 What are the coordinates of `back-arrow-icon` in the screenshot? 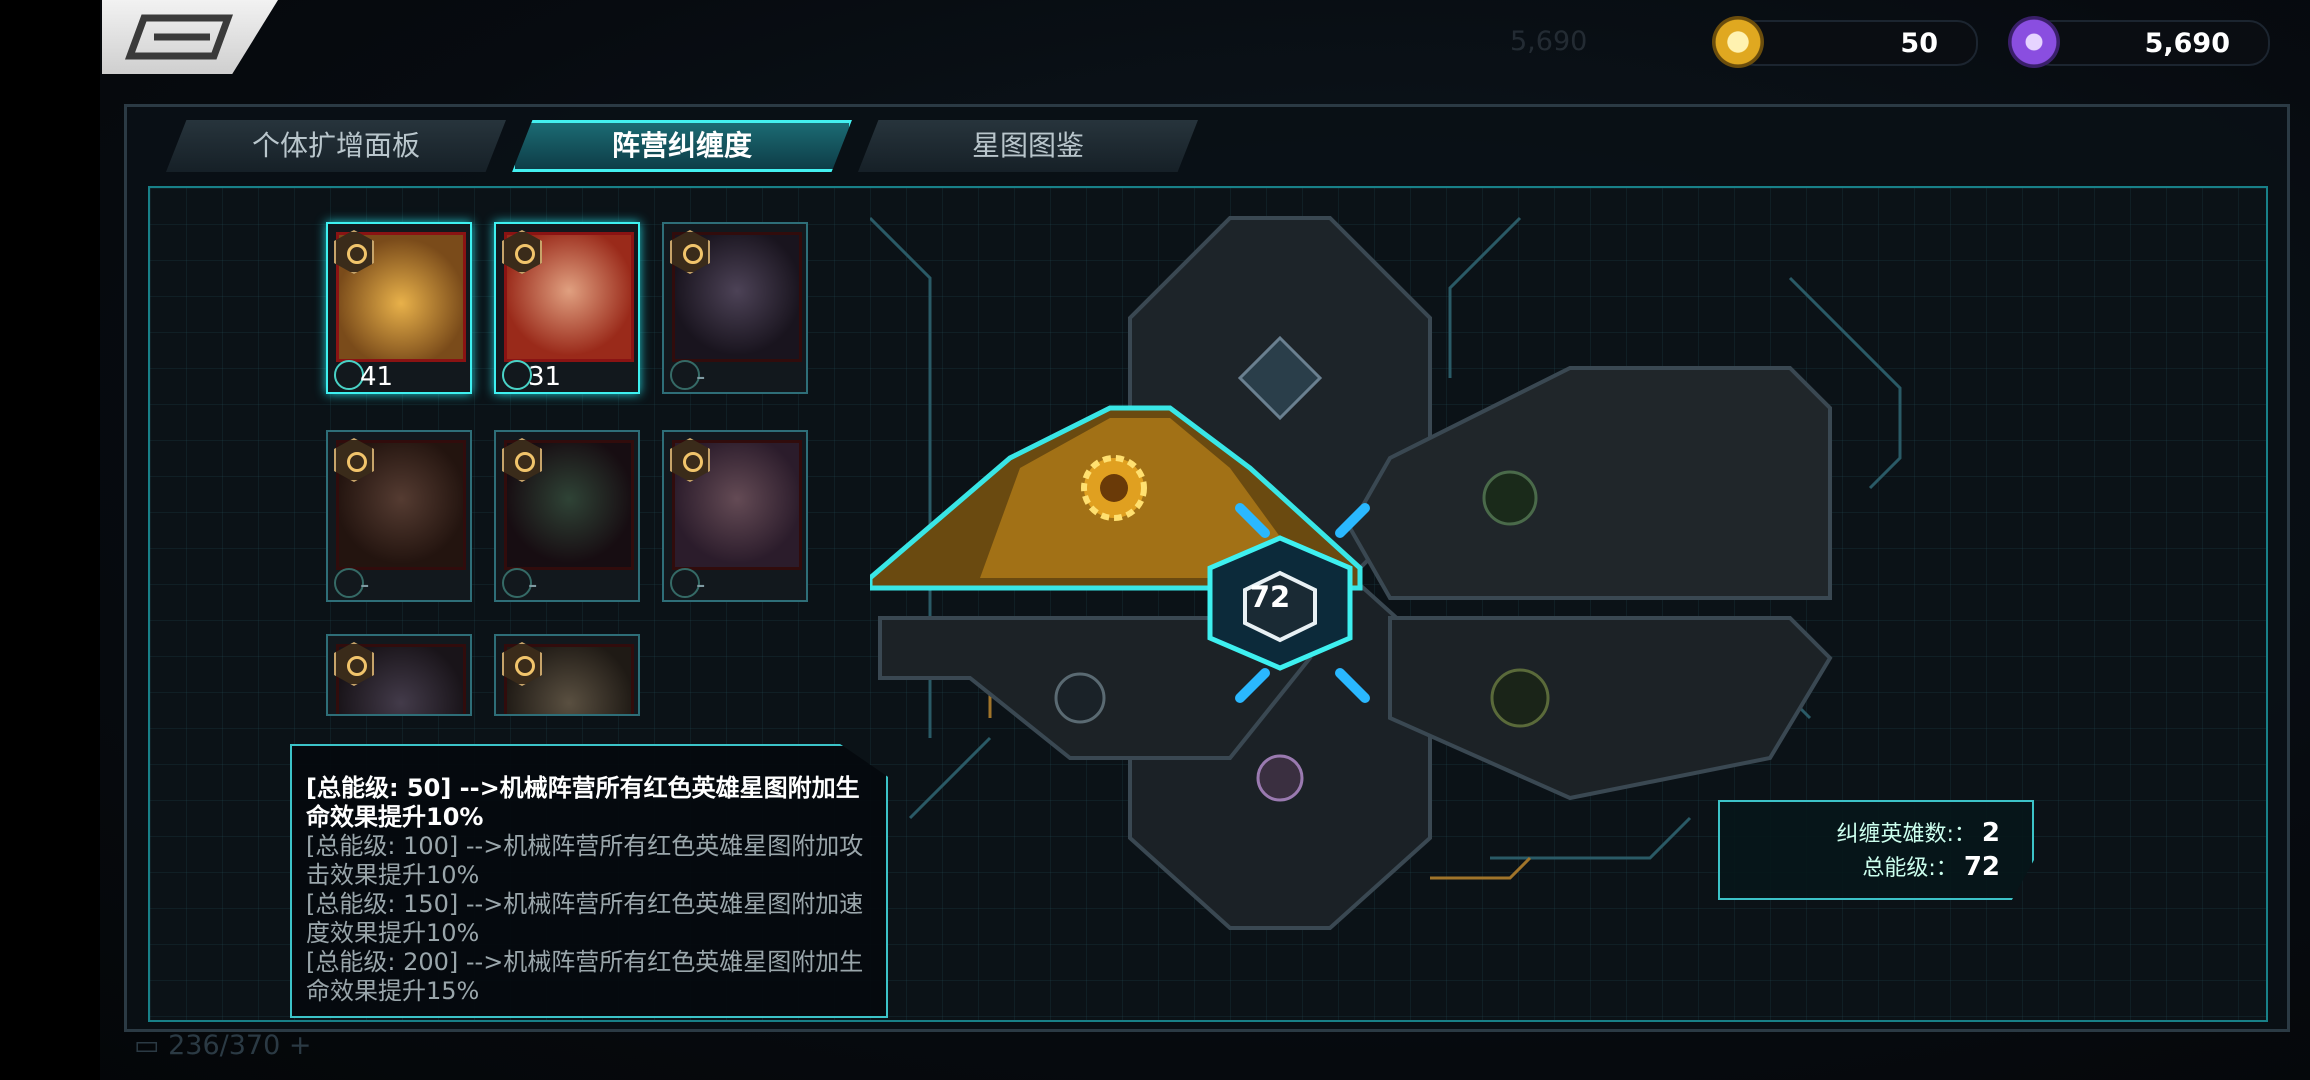 It's located at (179, 37).